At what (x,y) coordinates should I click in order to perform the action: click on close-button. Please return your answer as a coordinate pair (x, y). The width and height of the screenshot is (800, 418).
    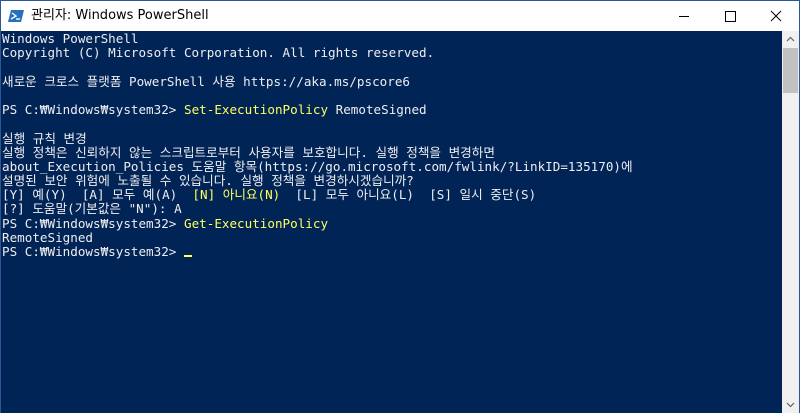
    Looking at the image, I should click on (776, 16).